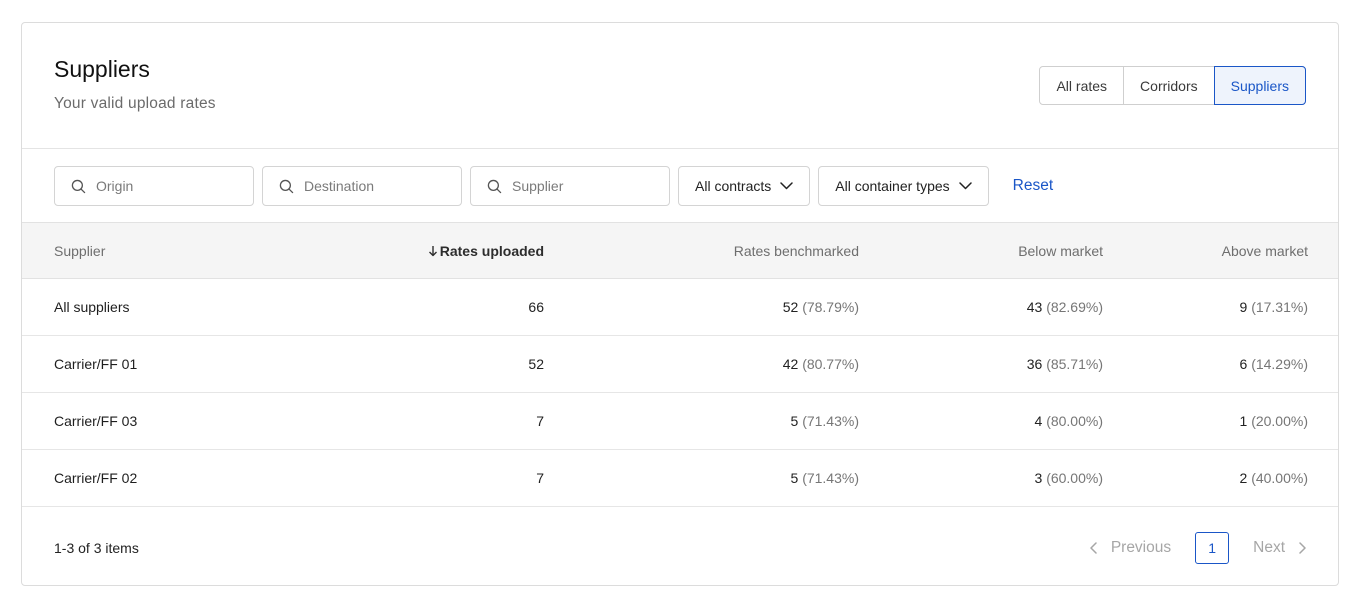  What do you see at coordinates (1220, 250) in the screenshot?
I see `column-header-above-market: Above market` at bounding box center [1220, 250].